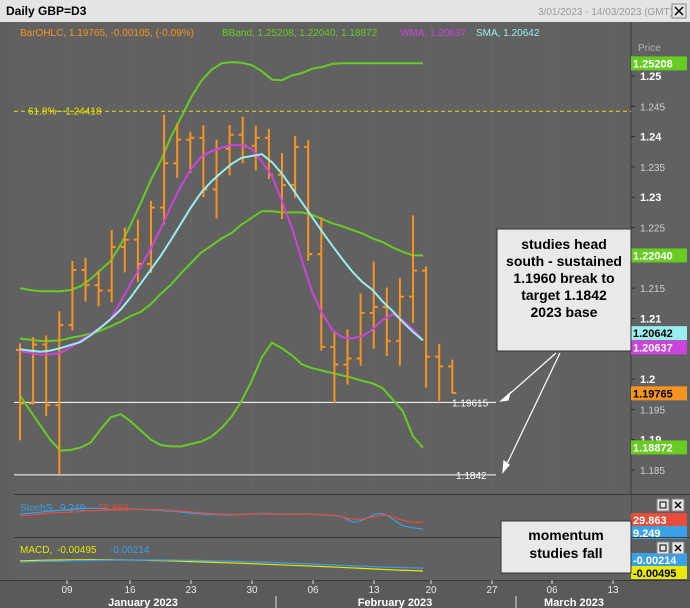 The height and width of the screenshot is (608, 690). Describe the element at coordinates (653, 348) in the screenshot. I see `price-tag-label: 1.20637` at that location.